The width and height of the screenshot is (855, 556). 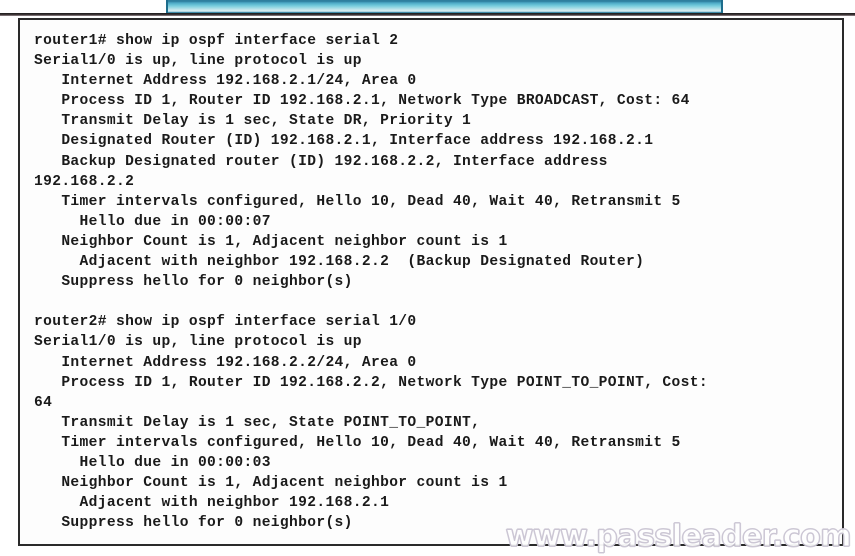 I want to click on window-title-bar-fragment, so click(x=444, y=6).